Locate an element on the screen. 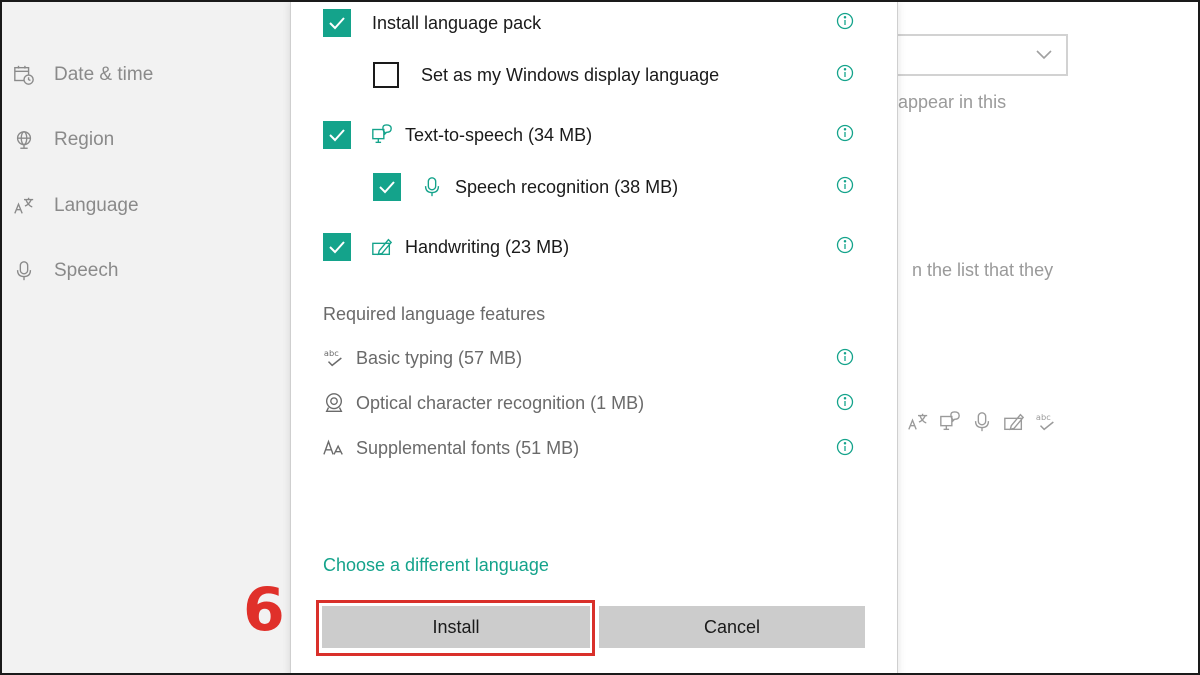  required-feature-basic-typing: abc Basic typing (57 MB) is located at coordinates (422, 358).